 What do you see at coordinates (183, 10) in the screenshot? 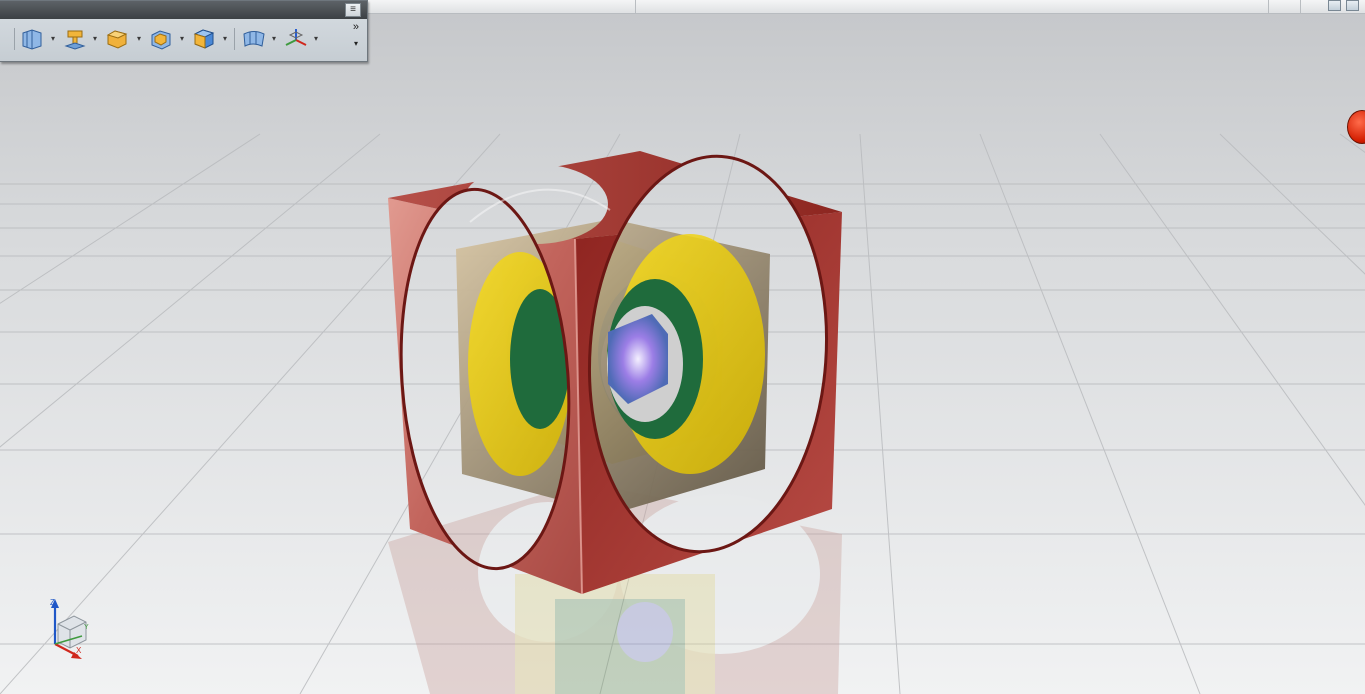
I see `toolbar-titlebar: ≡` at bounding box center [183, 10].